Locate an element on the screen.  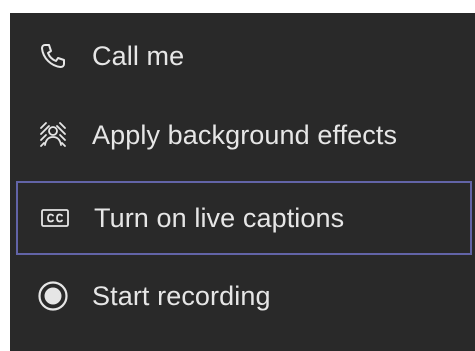
apply-background-effects-label: Apply background effects is located at coordinates (245, 134).